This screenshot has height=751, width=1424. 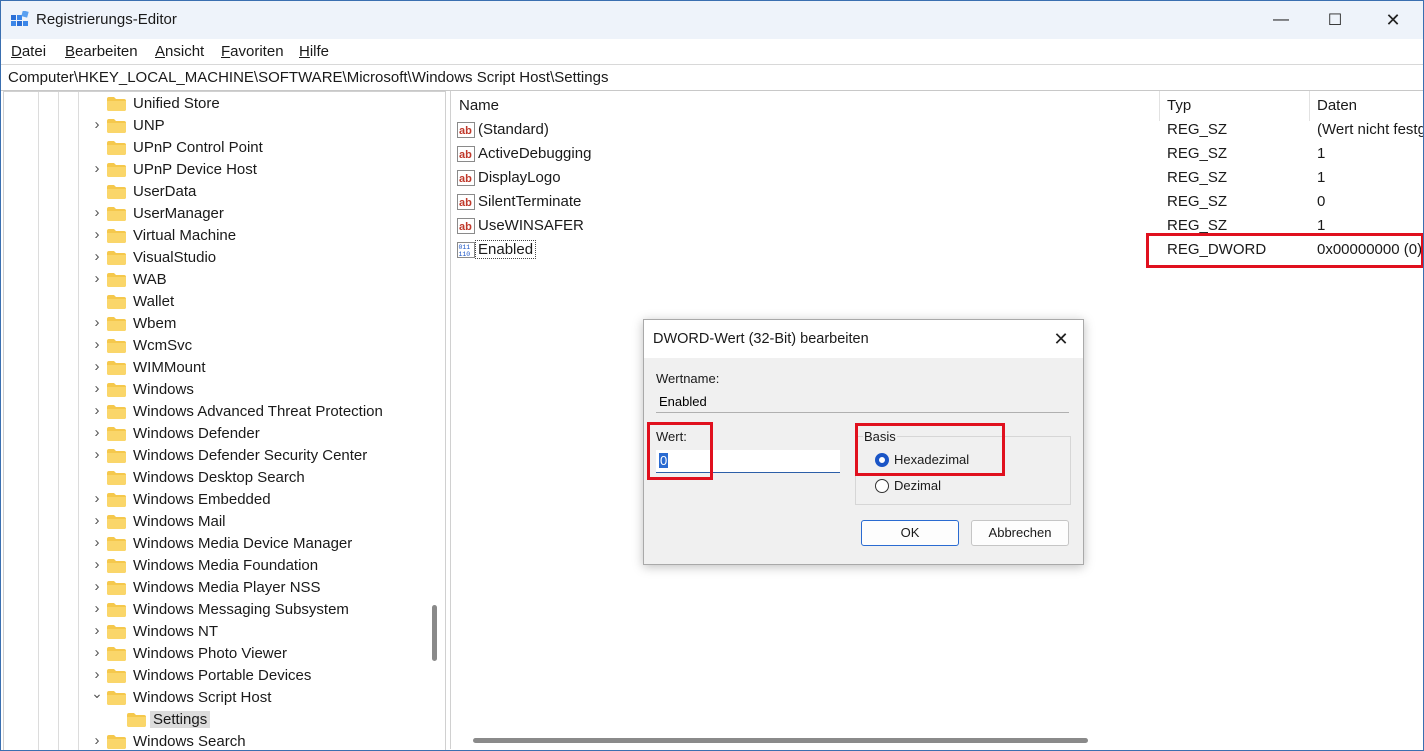 I want to click on tree-item: › Windows Embedded, so click(x=214, y=500).